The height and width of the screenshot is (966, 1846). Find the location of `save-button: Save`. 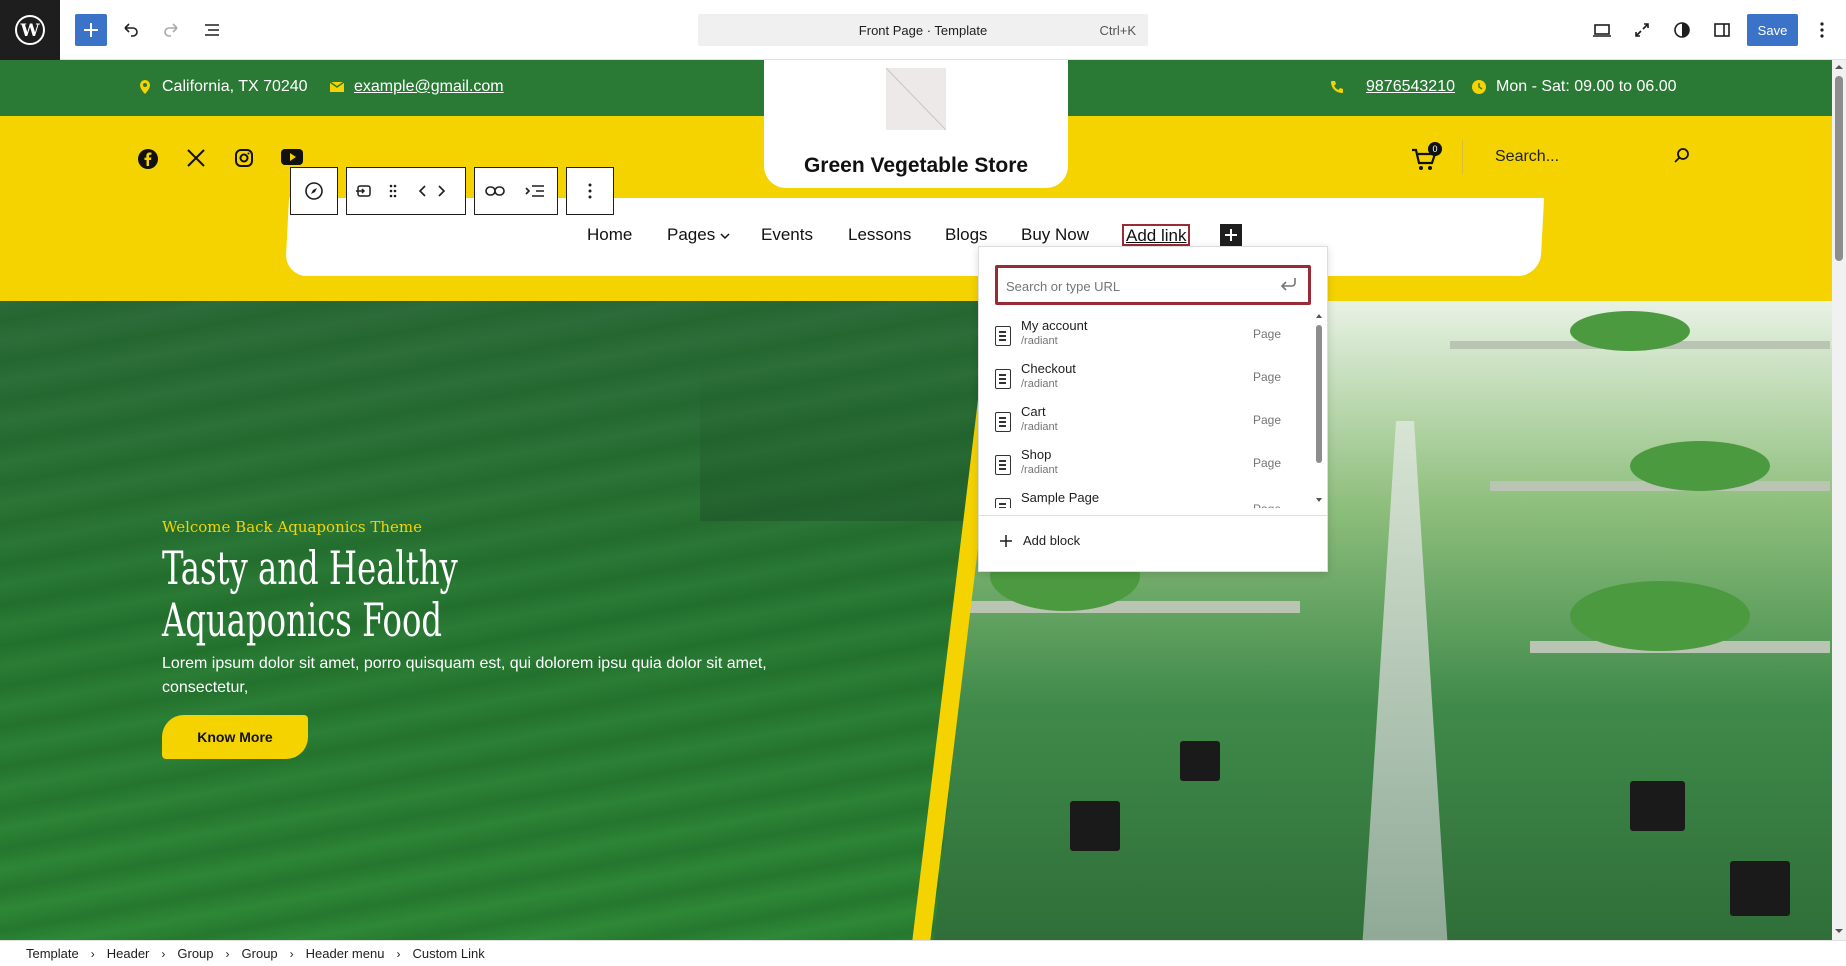

save-button: Save is located at coordinates (1772, 30).